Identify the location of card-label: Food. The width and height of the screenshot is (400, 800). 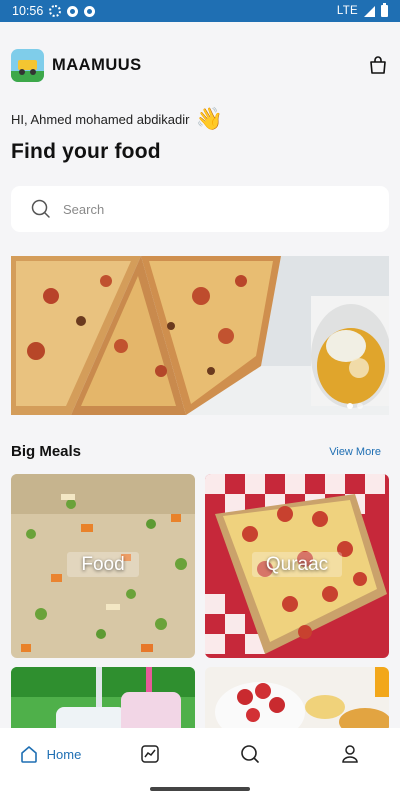
(103, 564).